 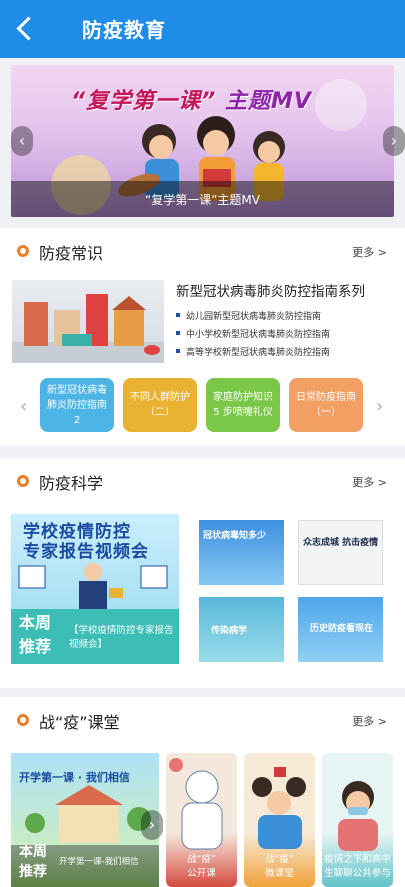 I want to click on knowledge-tag: 新型冠状病毒肺炎防控指南2, so click(x=77, y=405).